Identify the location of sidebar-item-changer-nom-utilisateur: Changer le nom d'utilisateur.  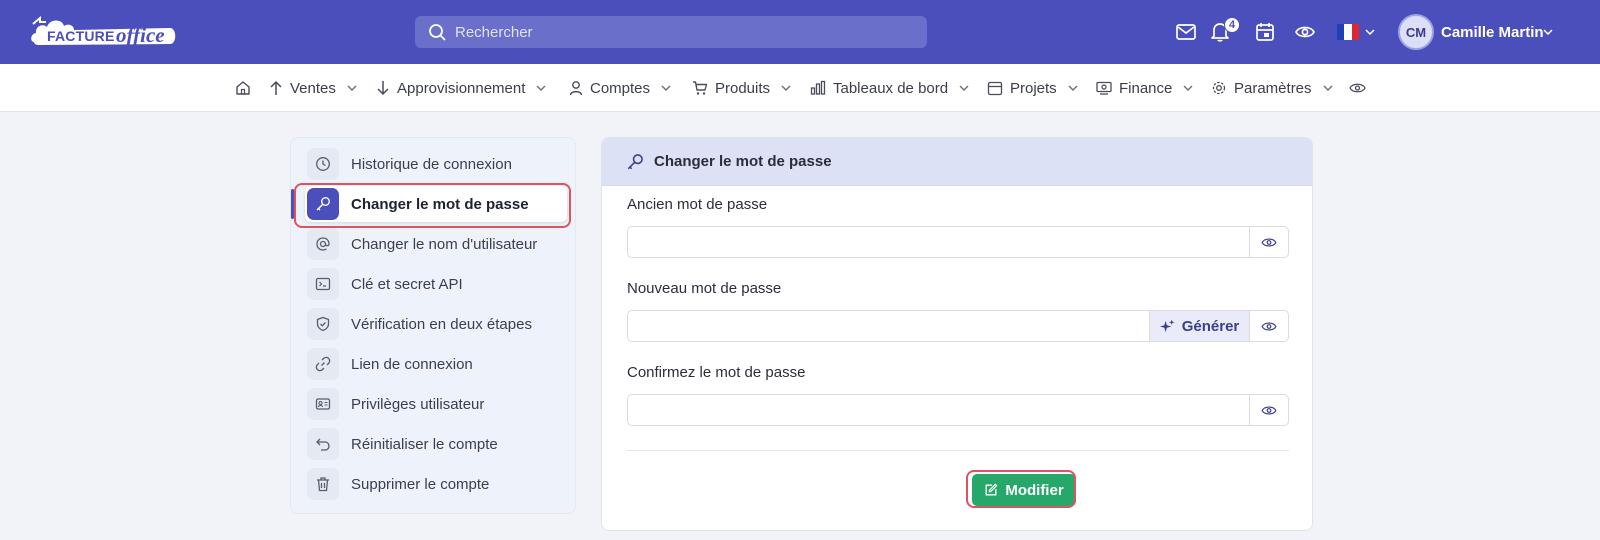
(436, 244).